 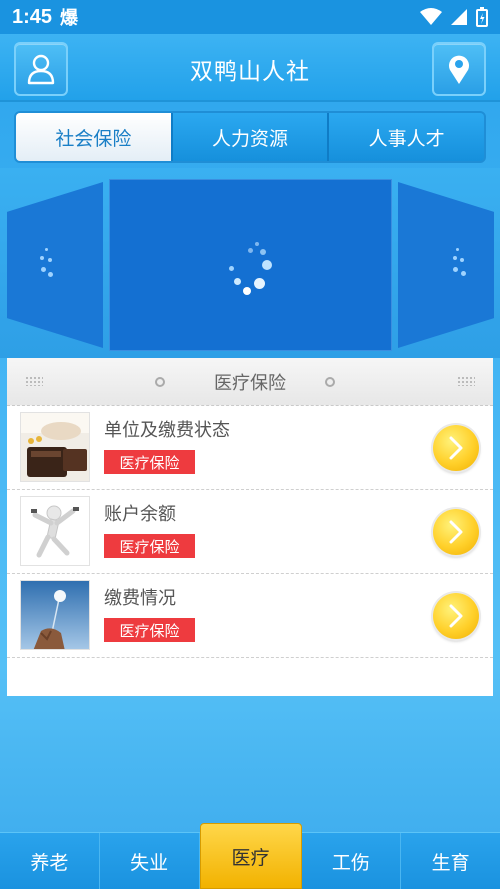 What do you see at coordinates (250, 17) in the screenshot?
I see `status-bar: 1:45 爆` at bounding box center [250, 17].